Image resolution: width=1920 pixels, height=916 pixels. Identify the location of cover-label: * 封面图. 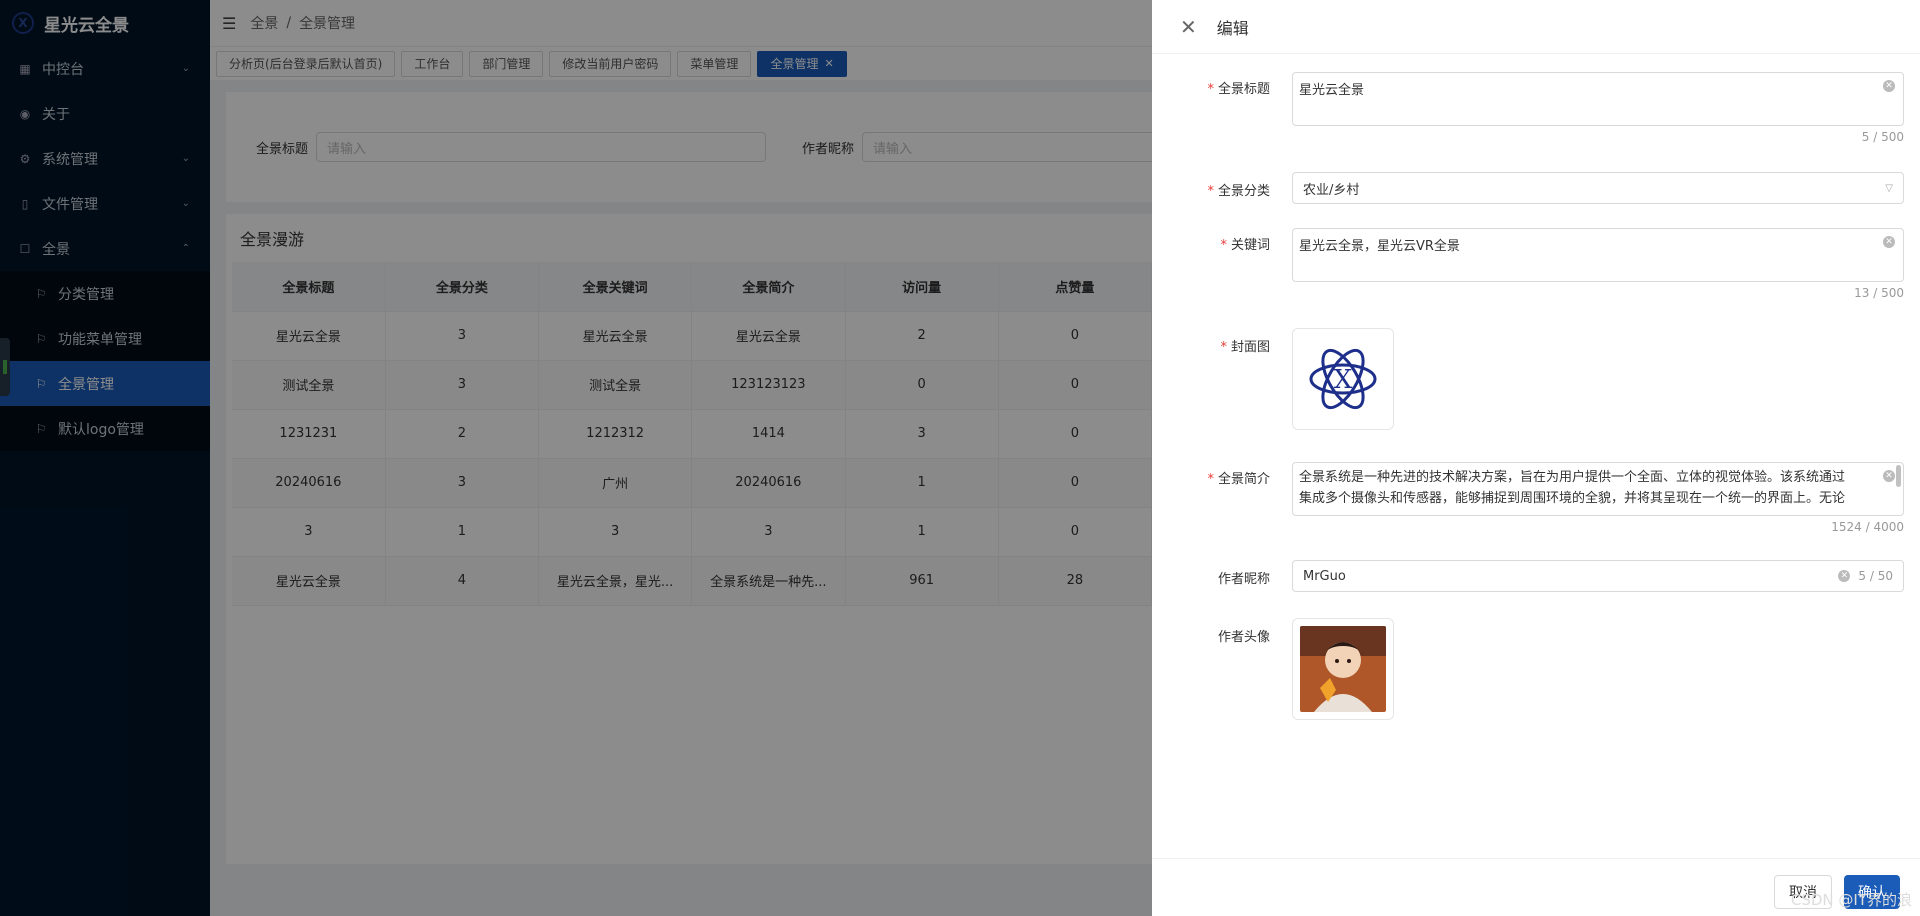
(1210, 345).